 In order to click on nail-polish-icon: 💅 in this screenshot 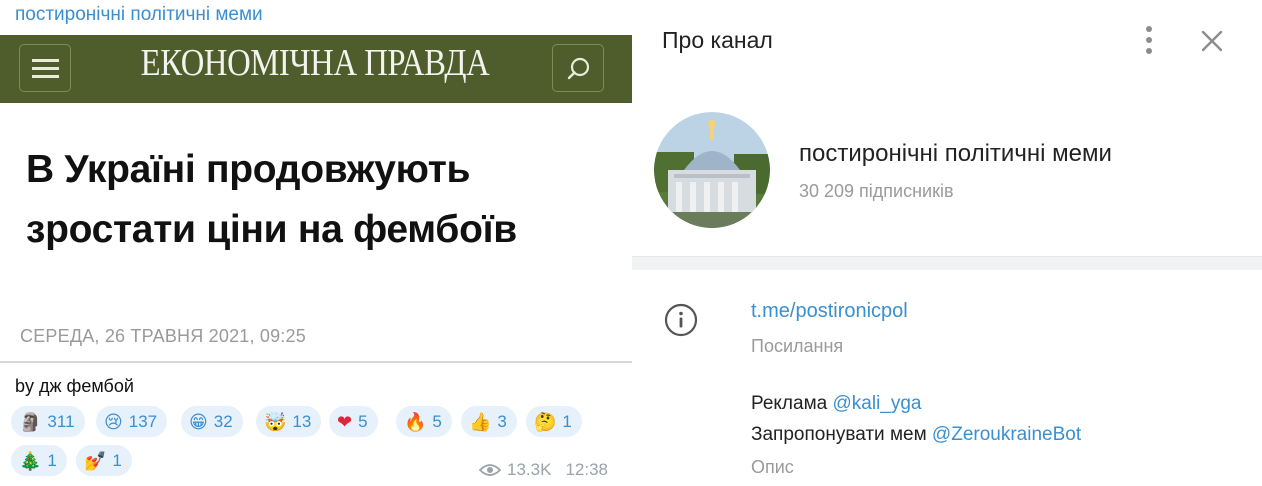, I will do `click(95, 460)`.